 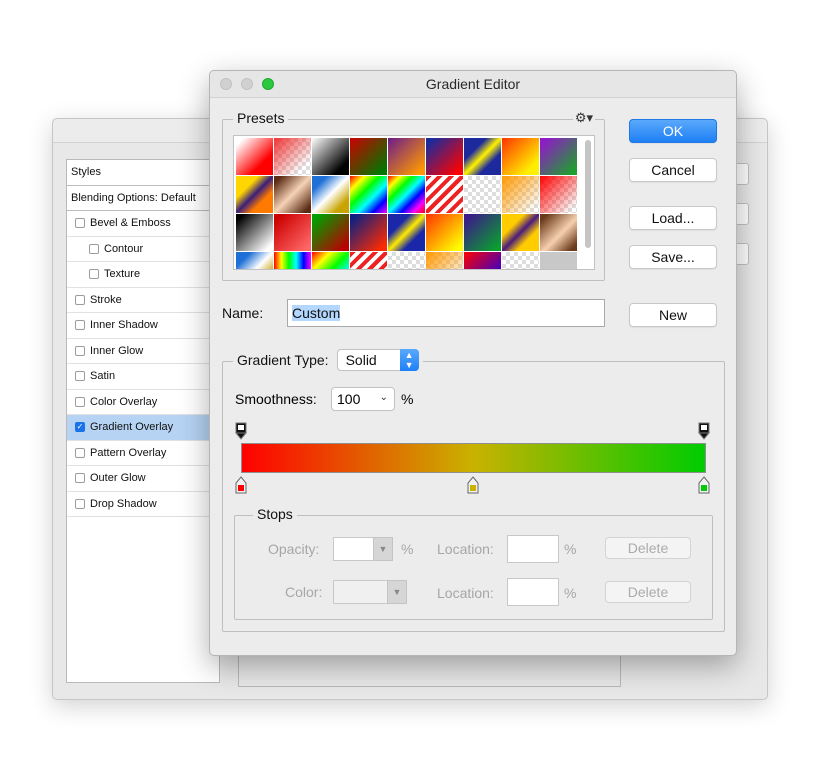 What do you see at coordinates (241, 431) in the screenshot?
I see `opacity-stop-left-icon` at bounding box center [241, 431].